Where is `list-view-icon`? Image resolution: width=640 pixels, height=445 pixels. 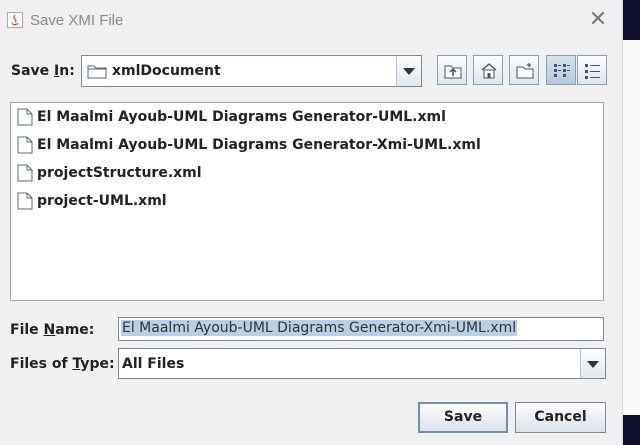 list-view-icon is located at coordinates (562, 70).